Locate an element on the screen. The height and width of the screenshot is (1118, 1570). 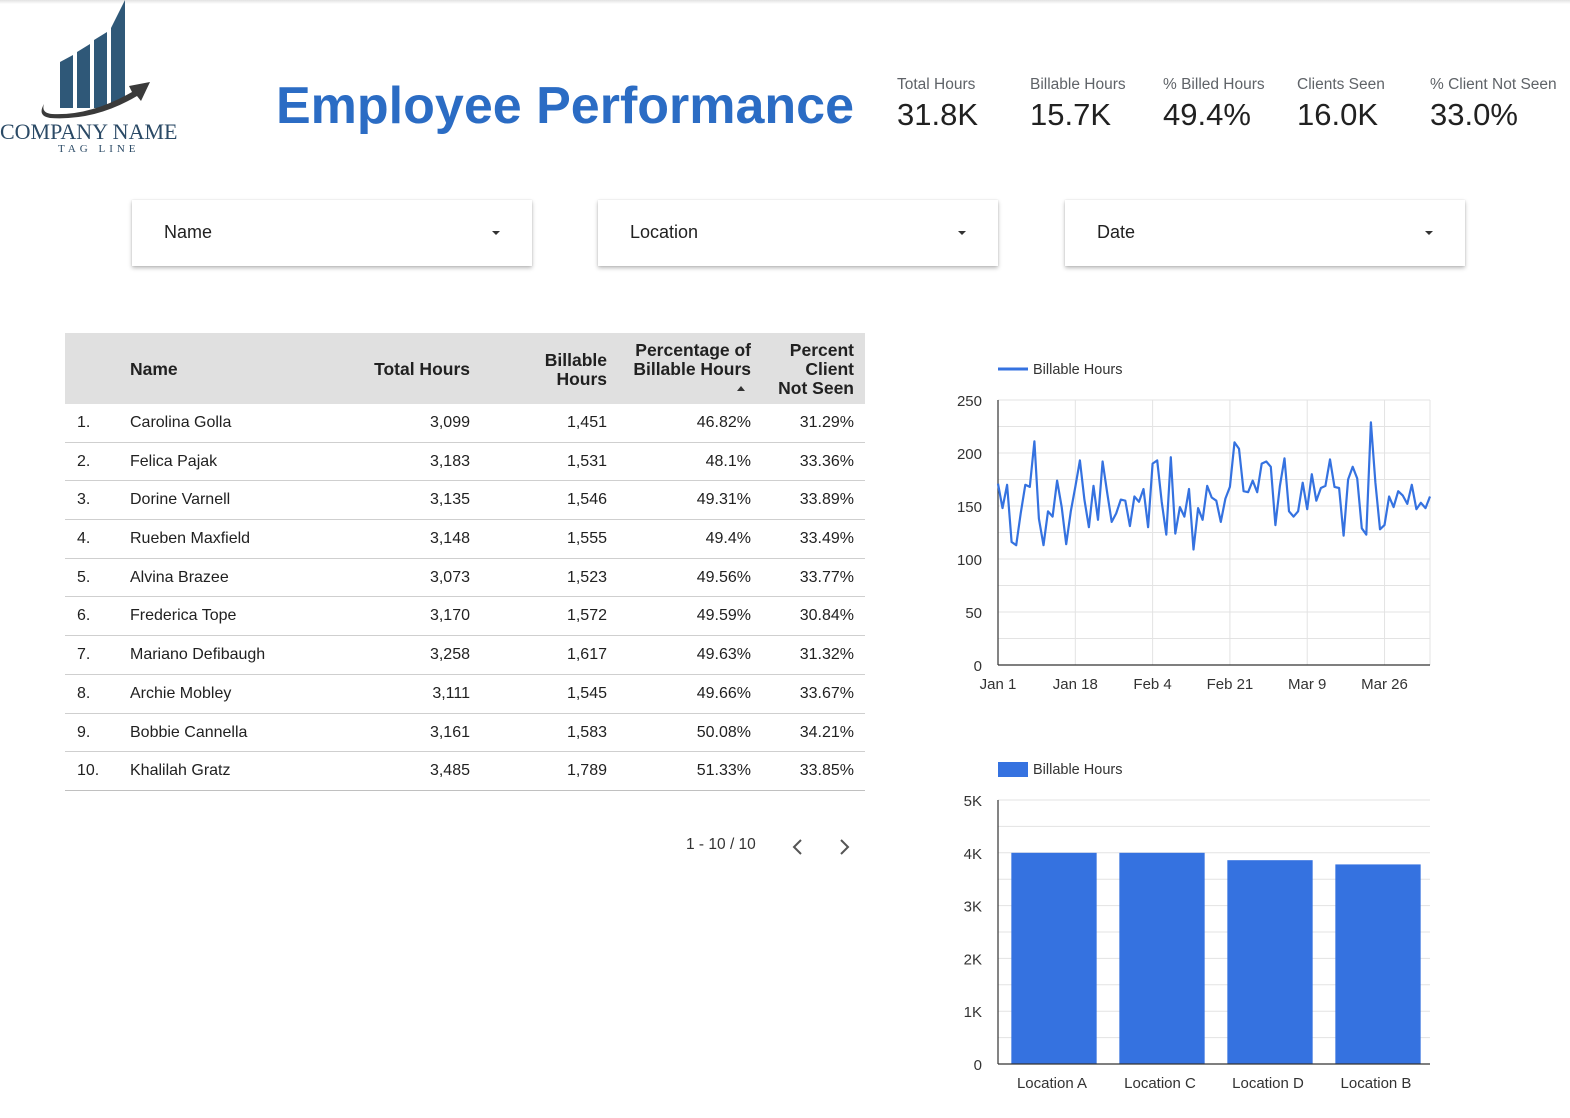
cell-total-hours: 3,111 is located at coordinates (451, 693).